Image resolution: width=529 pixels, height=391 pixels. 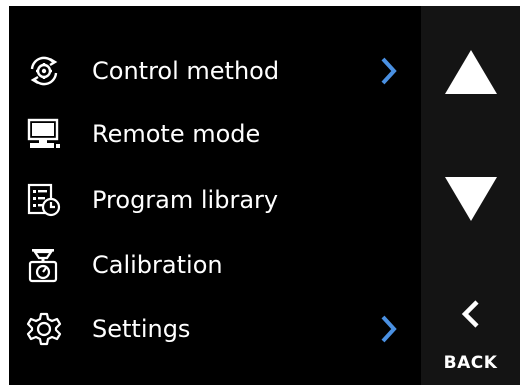 I want to click on menu-item-control-method: Control method, so click(x=215, y=71).